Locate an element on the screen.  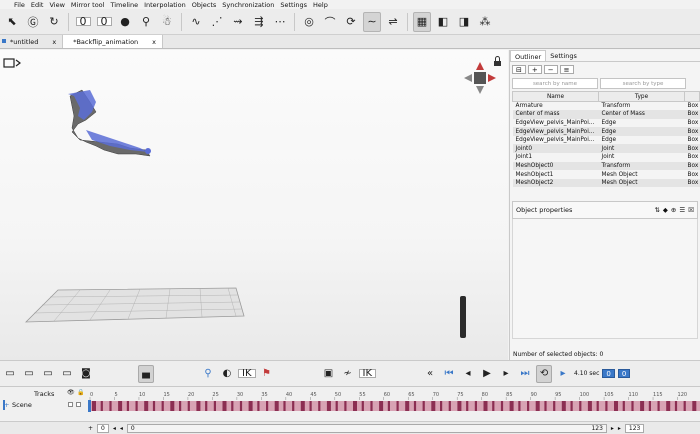
add-icon: + is located at coordinates (534, 69).